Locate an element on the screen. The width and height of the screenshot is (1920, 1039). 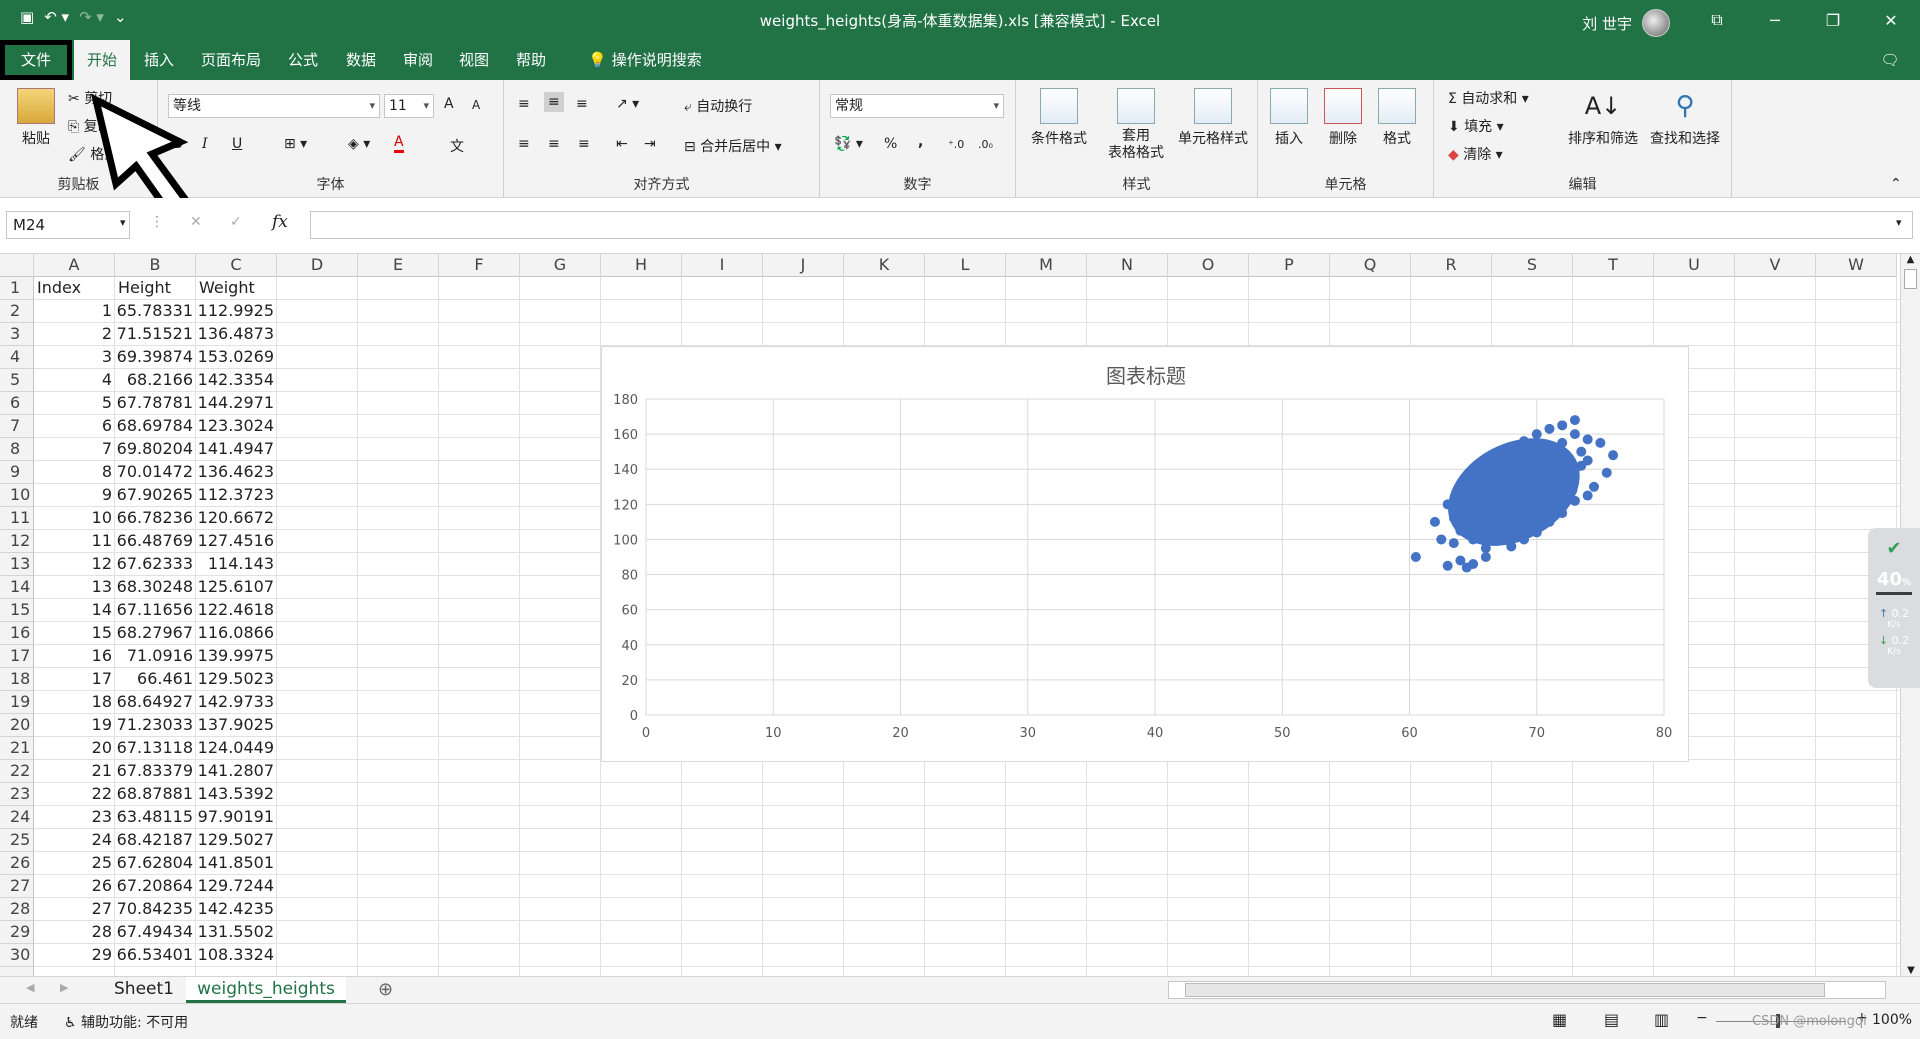
table-cell: 69.80204 is located at coordinates (155, 449).